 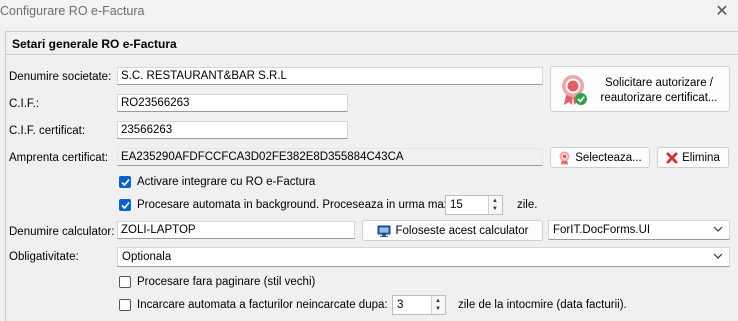 What do you see at coordinates (226, 282) in the screenshot?
I see `no-paging-label: Procesare fara paginare (stil vechi)` at bounding box center [226, 282].